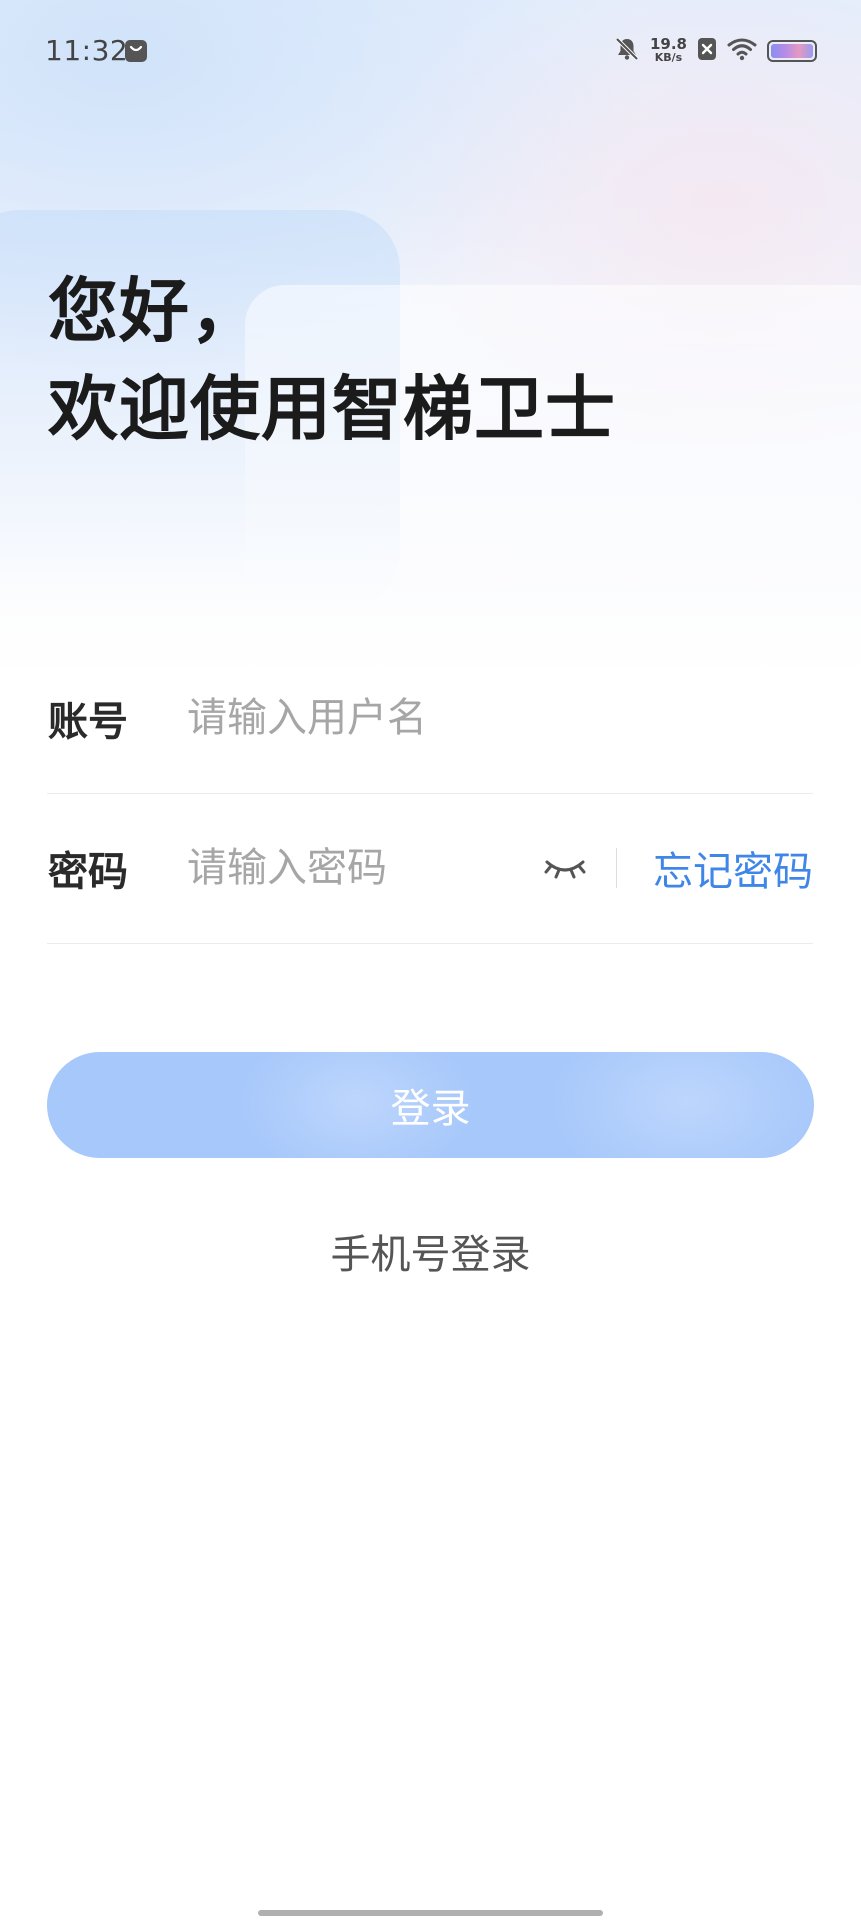 Image resolution: width=861 pixels, height=1920 pixels. I want to click on network-speed-value: 19.8, so click(668, 44).